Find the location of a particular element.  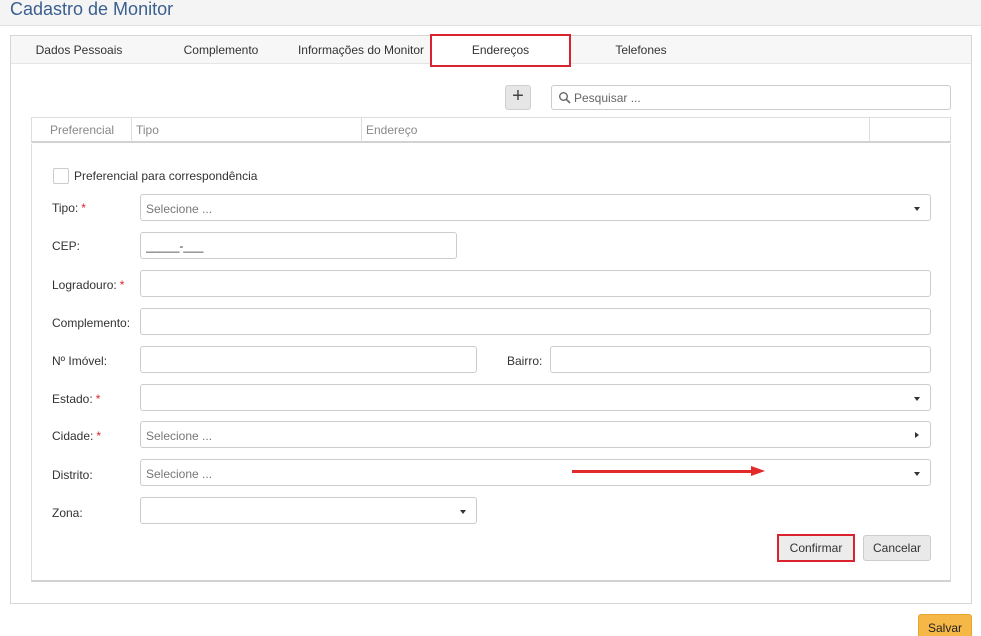

column-endereco: Endereço is located at coordinates (616, 130).